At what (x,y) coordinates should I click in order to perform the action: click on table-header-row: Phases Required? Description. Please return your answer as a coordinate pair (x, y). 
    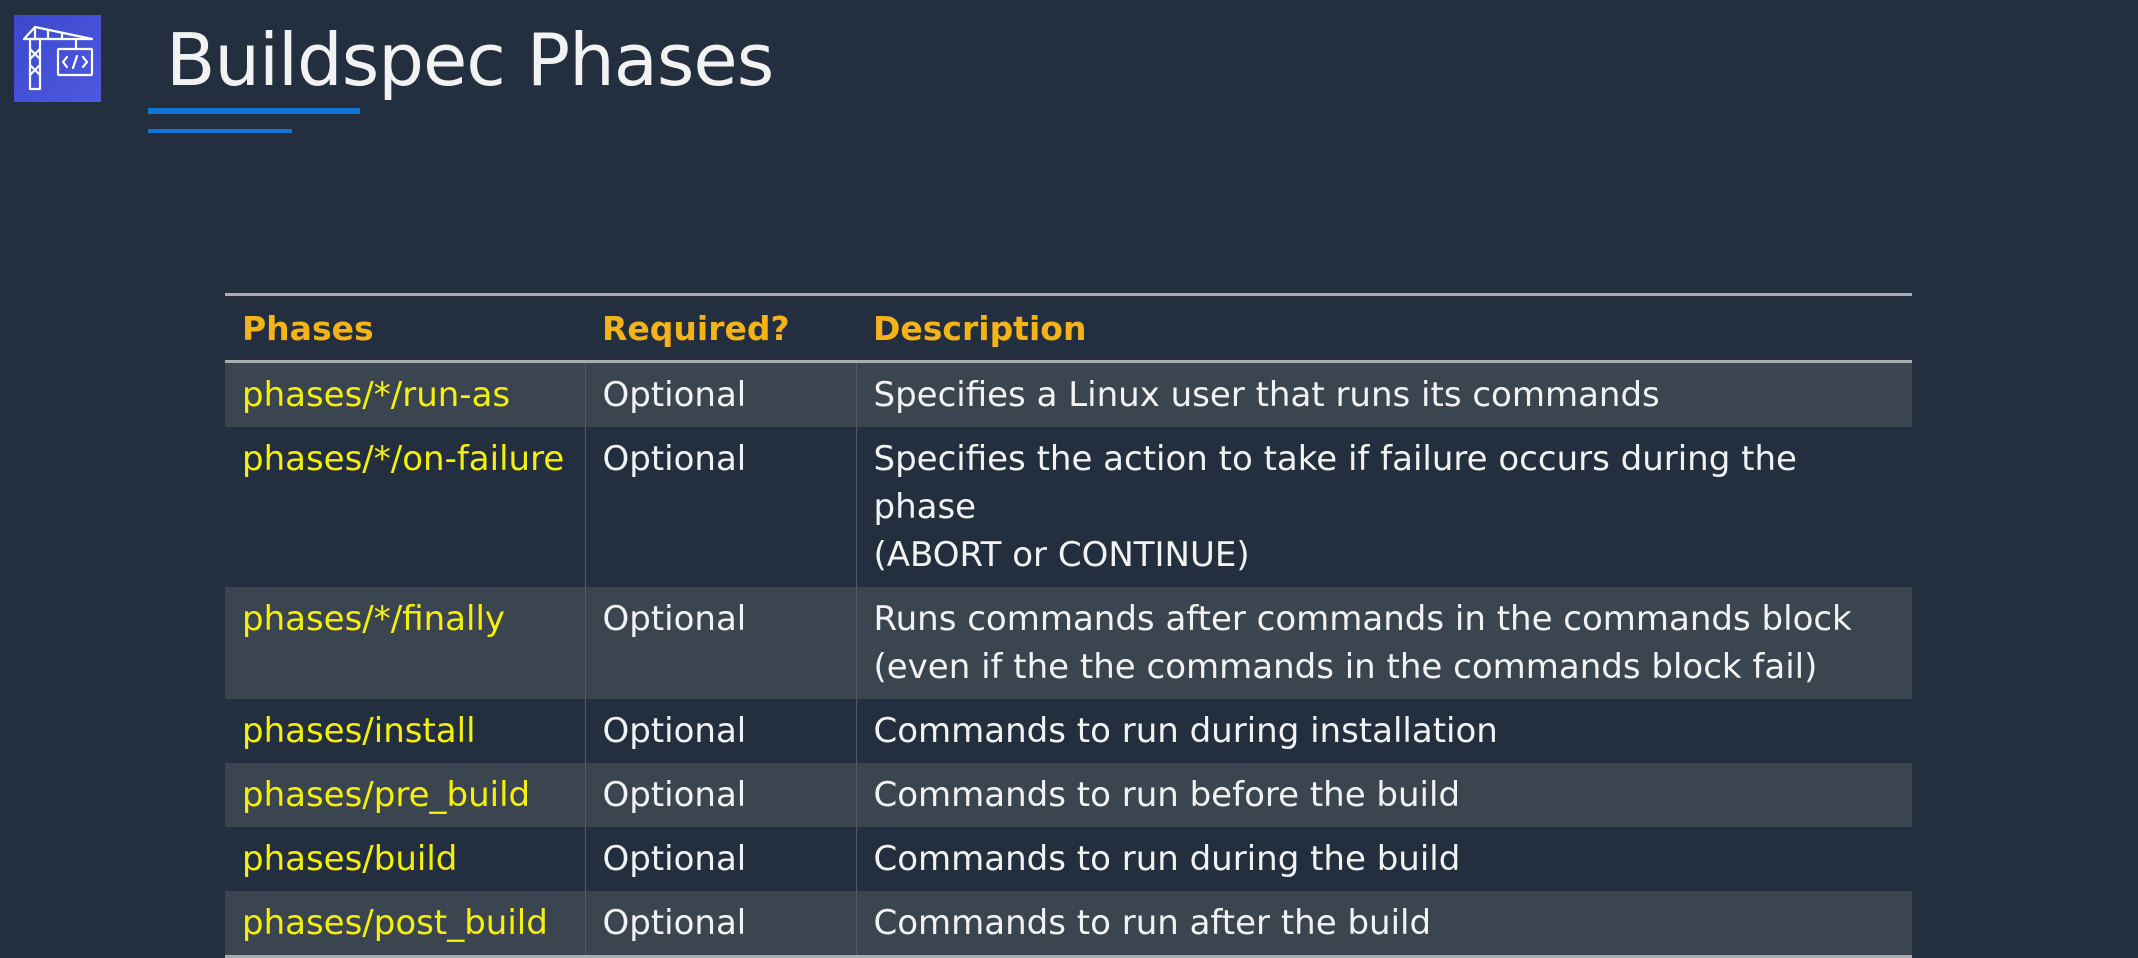
    Looking at the image, I should click on (1068, 328).